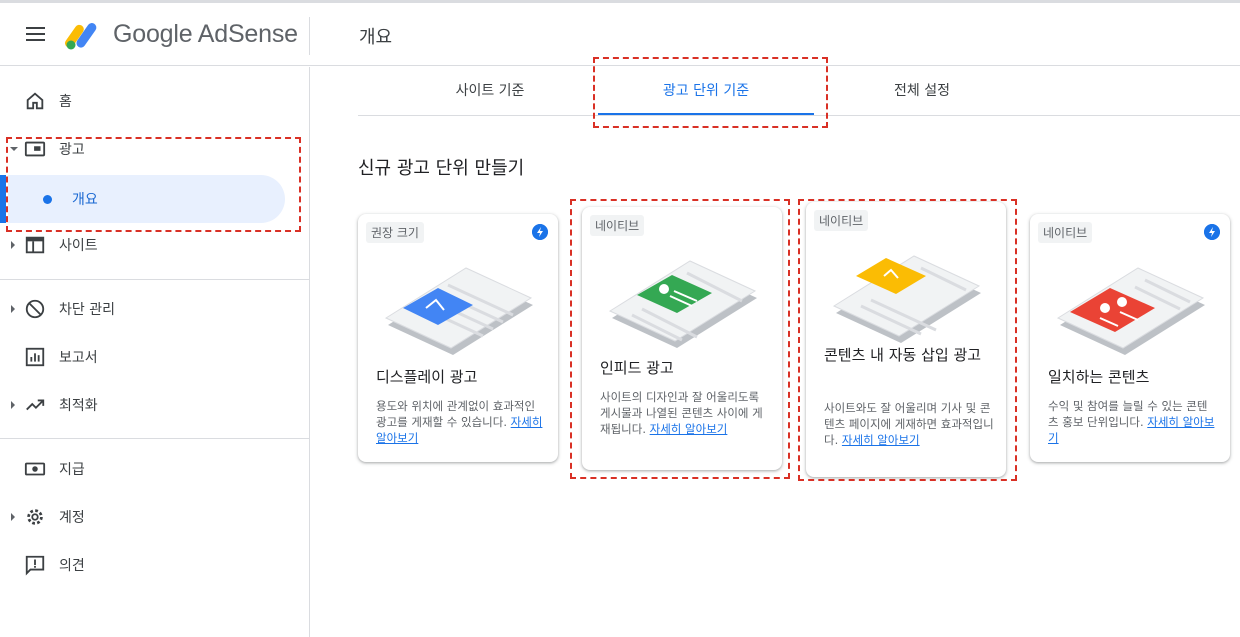 The height and width of the screenshot is (637, 1240). I want to click on section-title: 신규 광고 단위 만들기, so click(441, 168).